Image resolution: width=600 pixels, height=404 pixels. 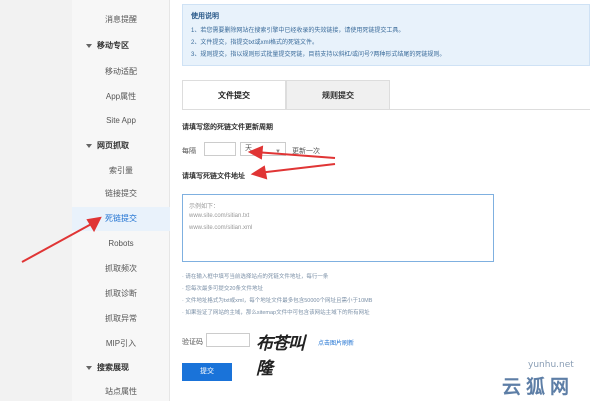 I want to click on watermark-logo: 云狐网, so click(x=538, y=387).